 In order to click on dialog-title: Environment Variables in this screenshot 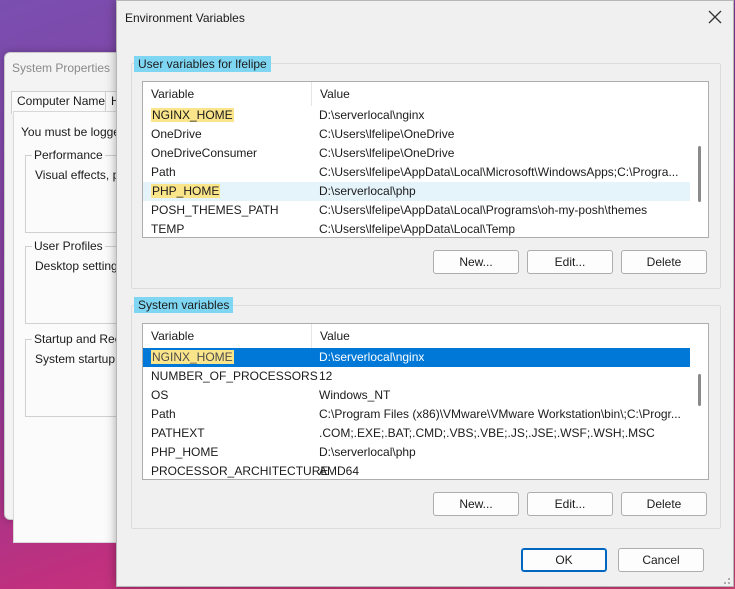, I will do `click(185, 18)`.